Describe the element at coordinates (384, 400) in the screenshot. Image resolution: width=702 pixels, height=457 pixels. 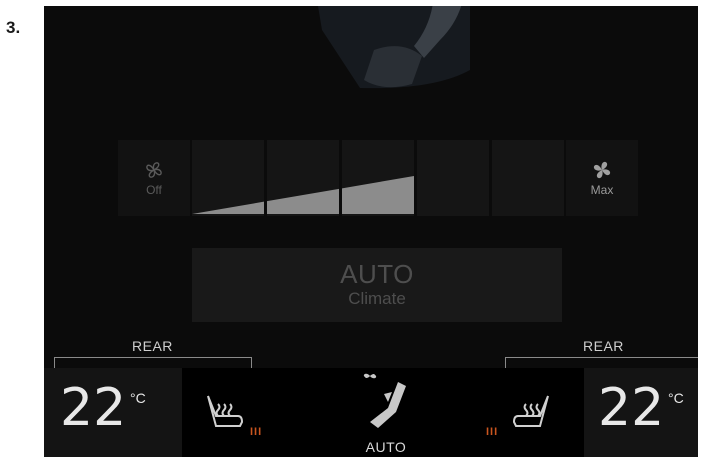
I see `airflow-seat-icon` at that location.